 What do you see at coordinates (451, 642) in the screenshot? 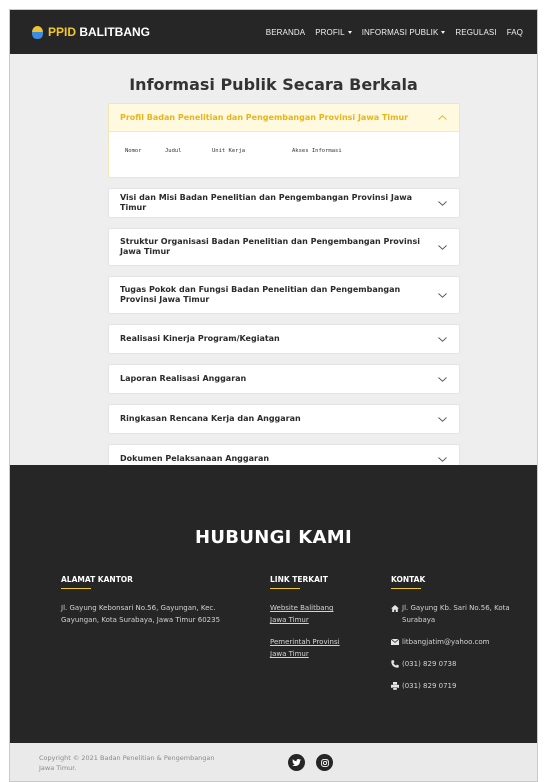
I see `contact-email: litbangjatim@yahoo.com` at bounding box center [451, 642].